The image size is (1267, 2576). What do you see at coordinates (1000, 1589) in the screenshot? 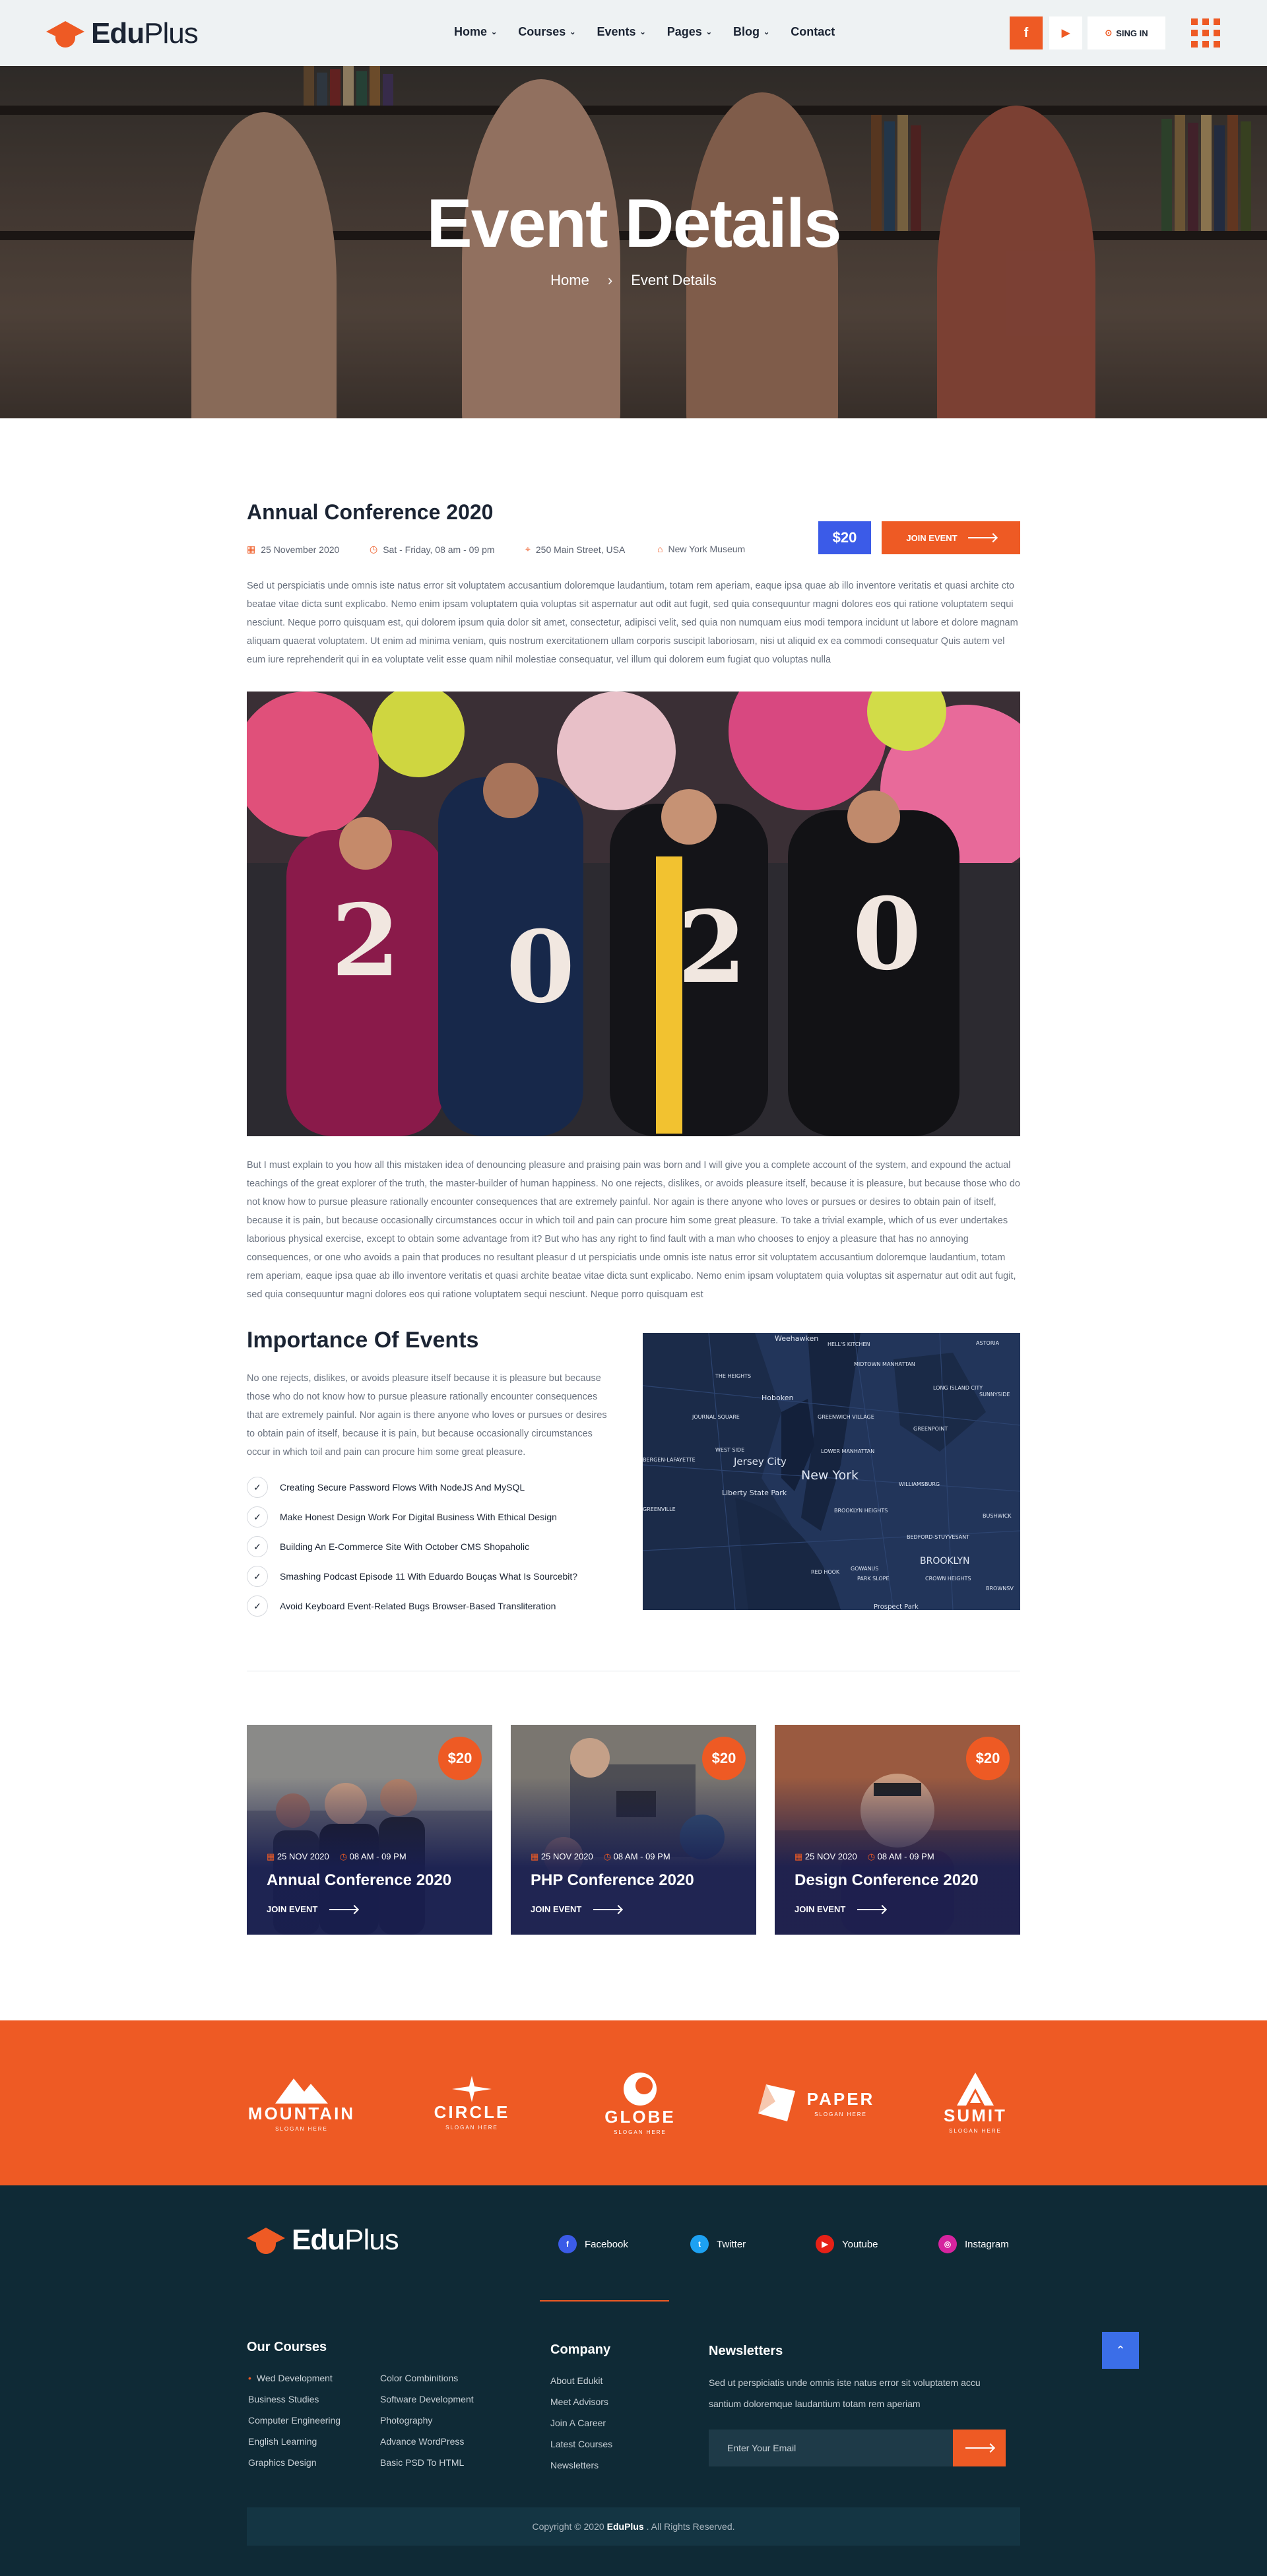
I see `map-label: BROWNSV` at bounding box center [1000, 1589].